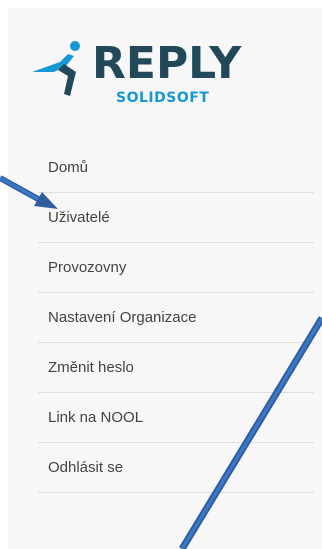 The height and width of the screenshot is (549, 322). I want to click on menu-item-label: Změnit heslo, so click(91, 367).